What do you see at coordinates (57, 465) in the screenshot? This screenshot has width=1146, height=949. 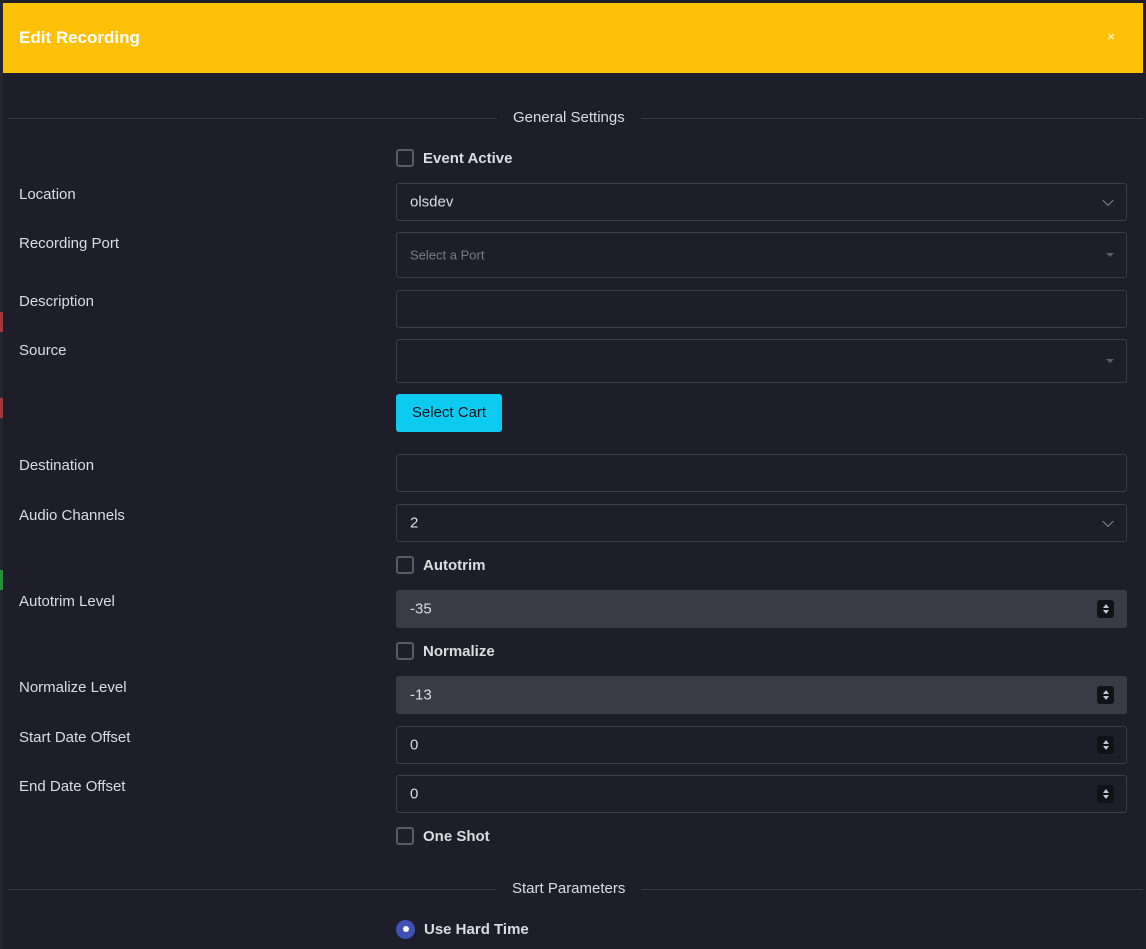 I see `destination-label: Destination` at bounding box center [57, 465].